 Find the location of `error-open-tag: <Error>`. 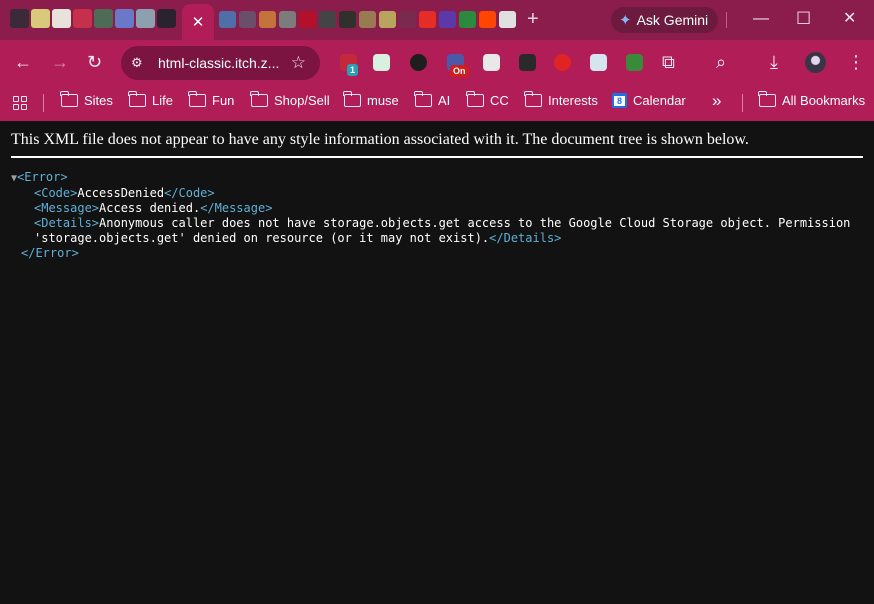

error-open-tag: <Error> is located at coordinates (42, 177).